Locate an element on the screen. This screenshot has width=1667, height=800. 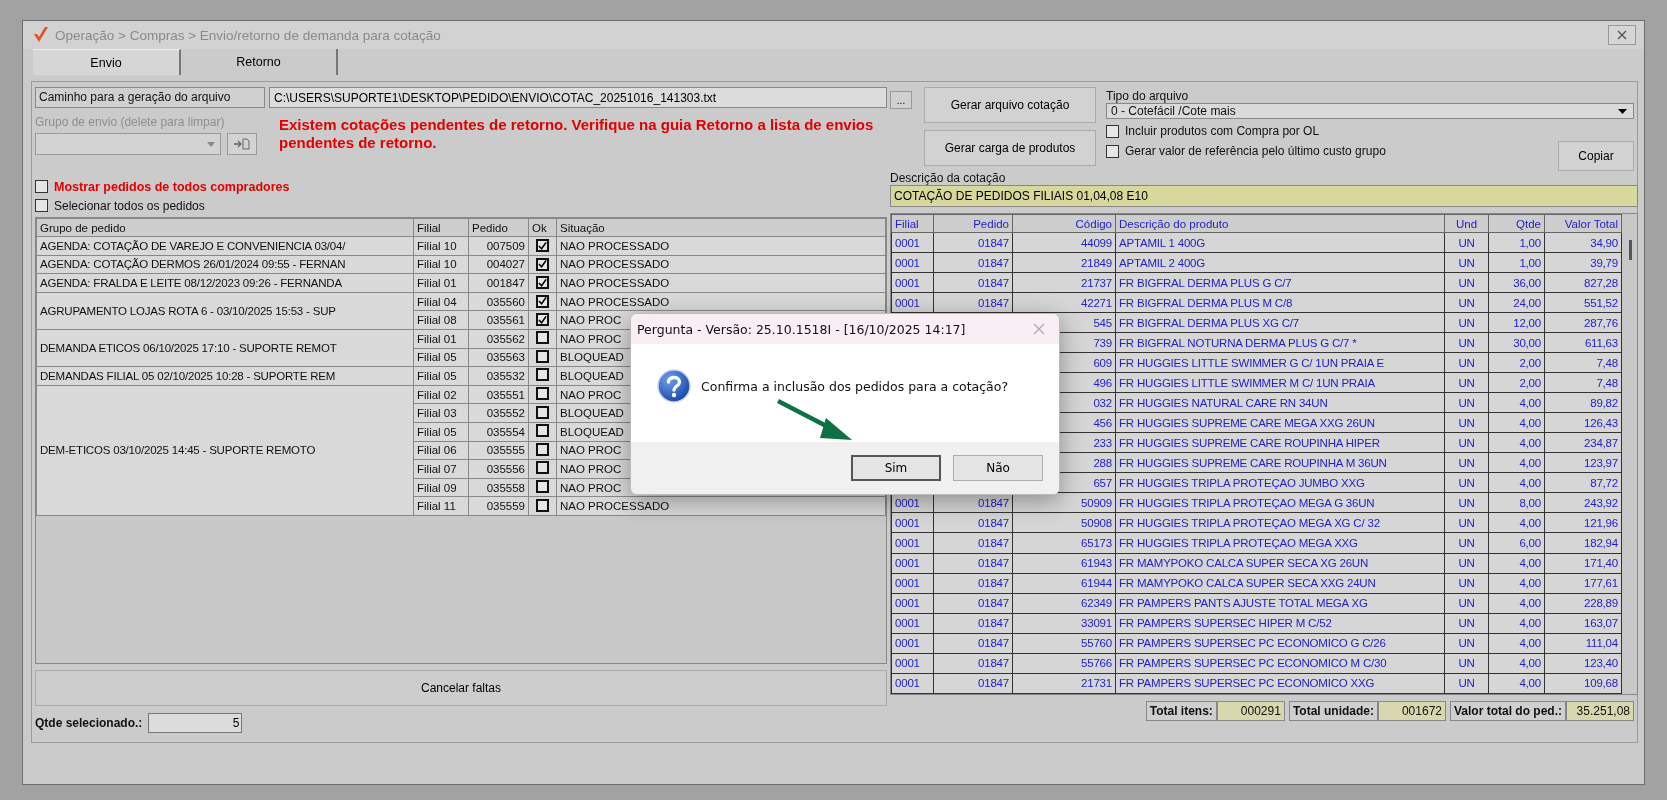
description-field: COTAÇÃO DE PEDIDOS FILIAIS 01,04,08 E10 is located at coordinates (1264, 196).